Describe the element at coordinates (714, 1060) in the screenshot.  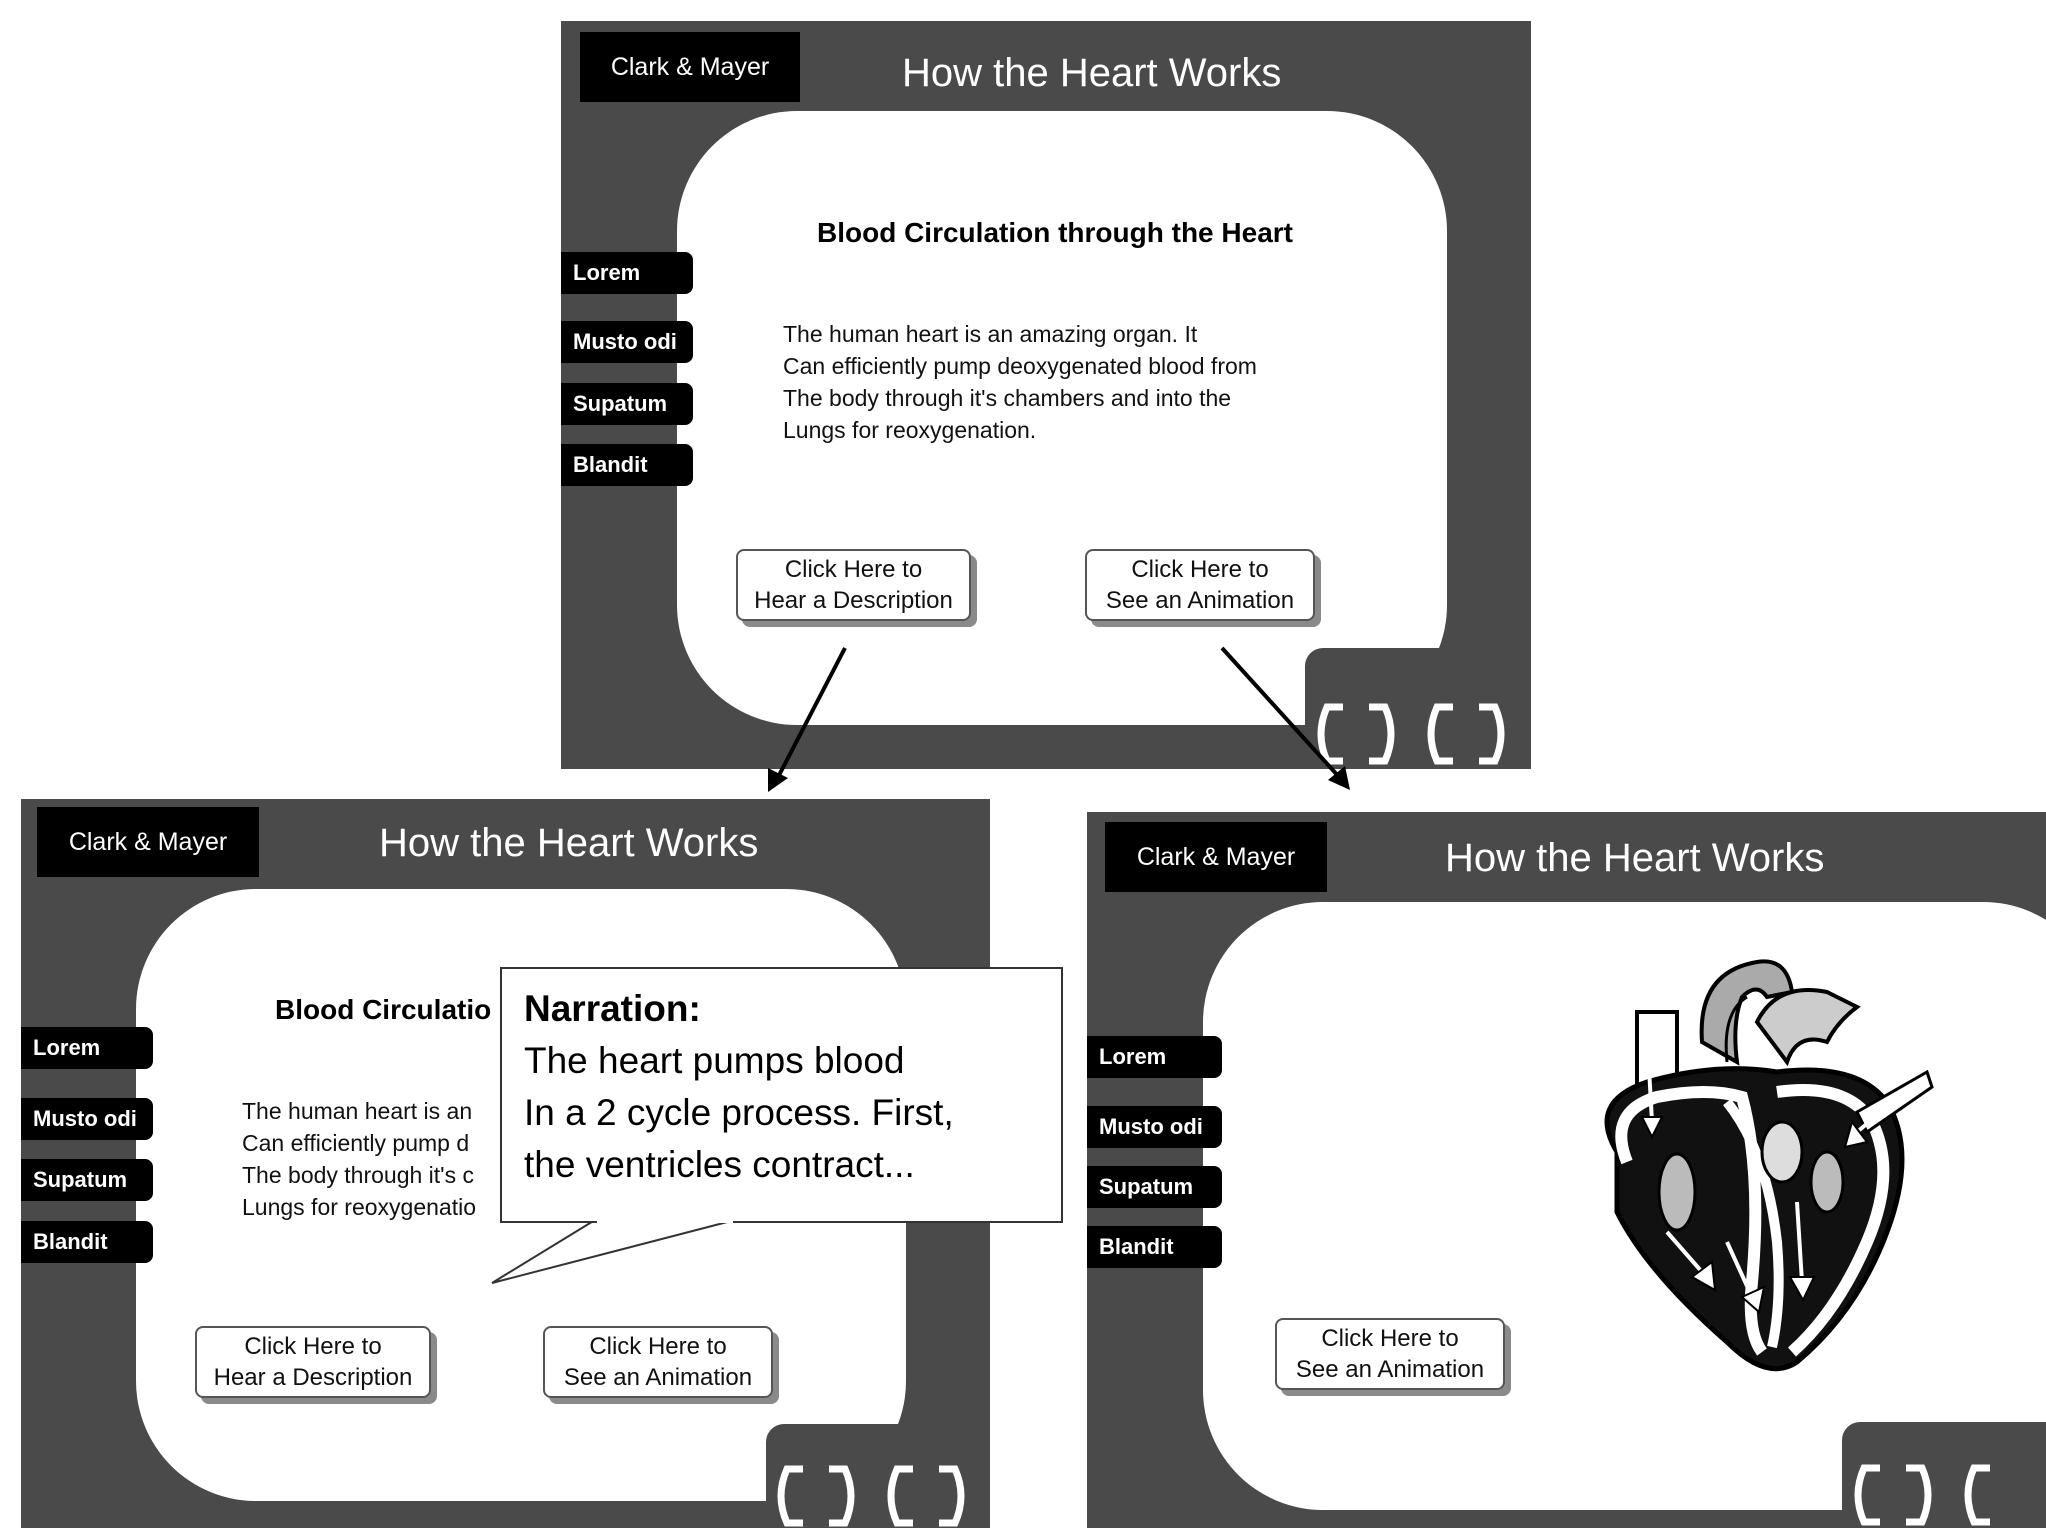
I see `narration-line: The heart pumps blood` at that location.